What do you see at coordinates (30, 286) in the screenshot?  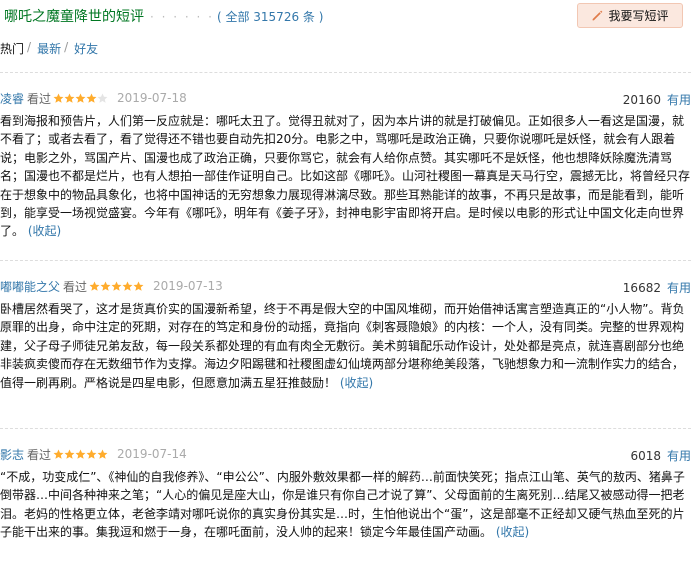 I see `comment-user: 嘟嘟能之父` at bounding box center [30, 286].